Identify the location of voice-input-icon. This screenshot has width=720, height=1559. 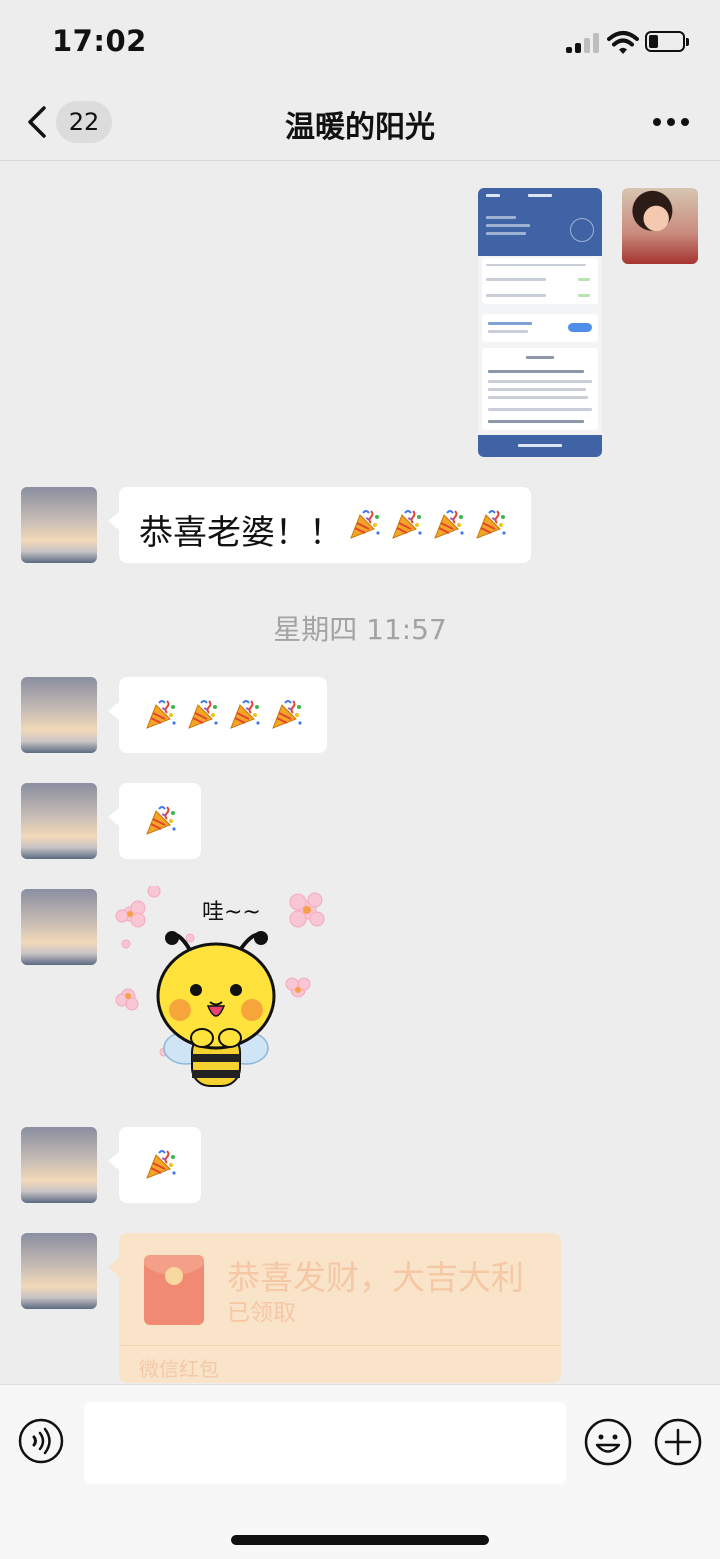
(41, 1441).